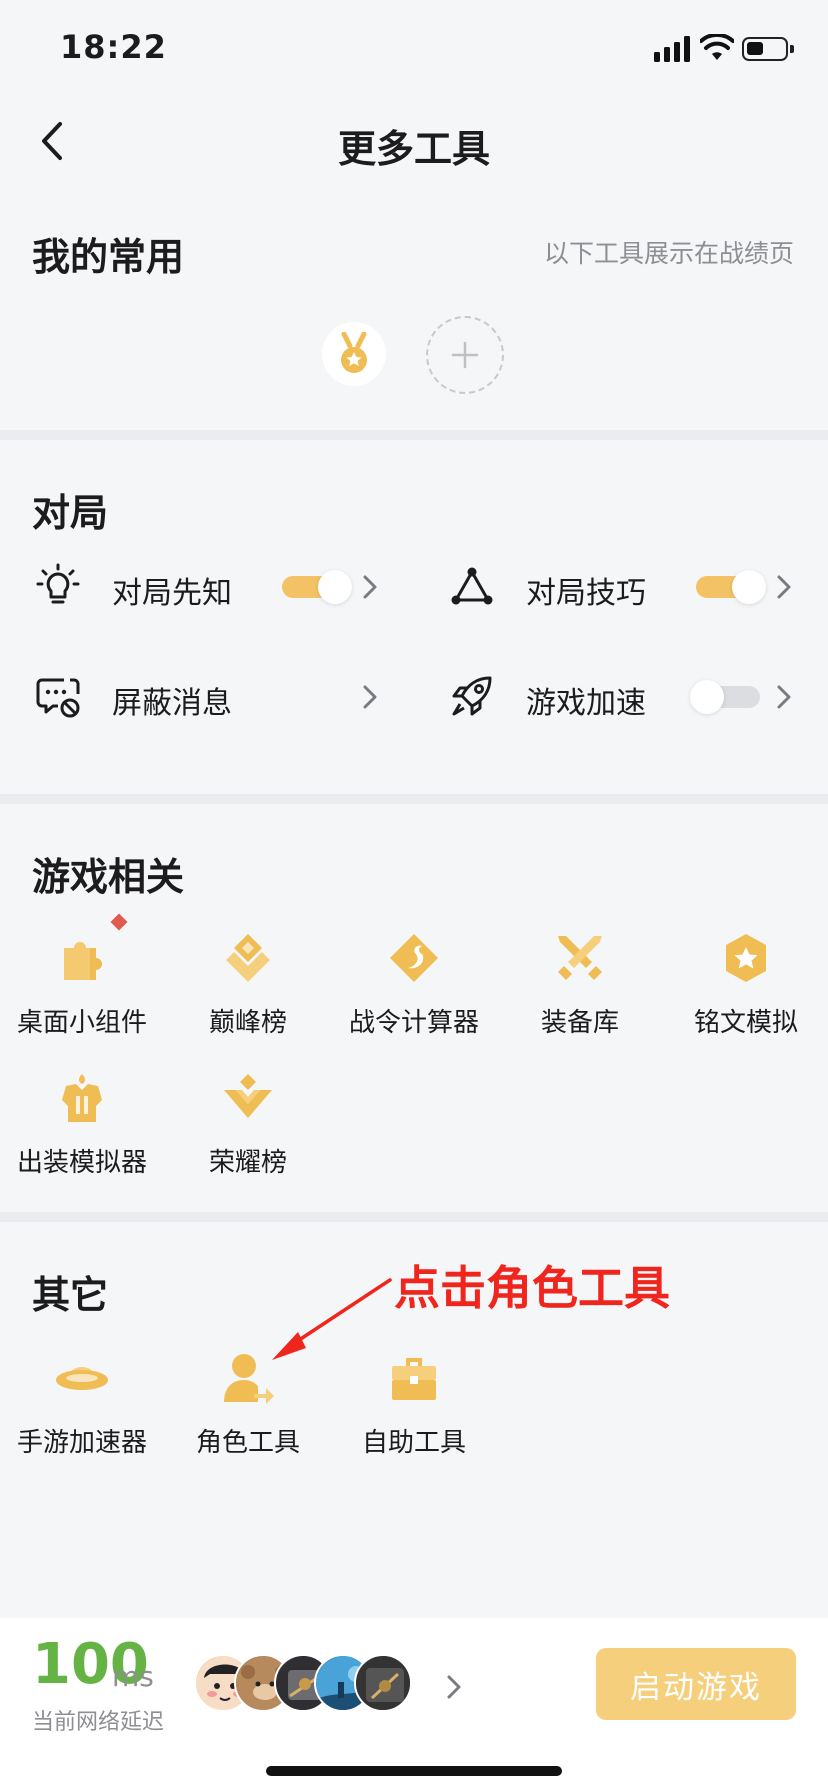  Describe the element at coordinates (172, 703) in the screenshot. I see `match-item-label: 屏蔽消息` at that location.